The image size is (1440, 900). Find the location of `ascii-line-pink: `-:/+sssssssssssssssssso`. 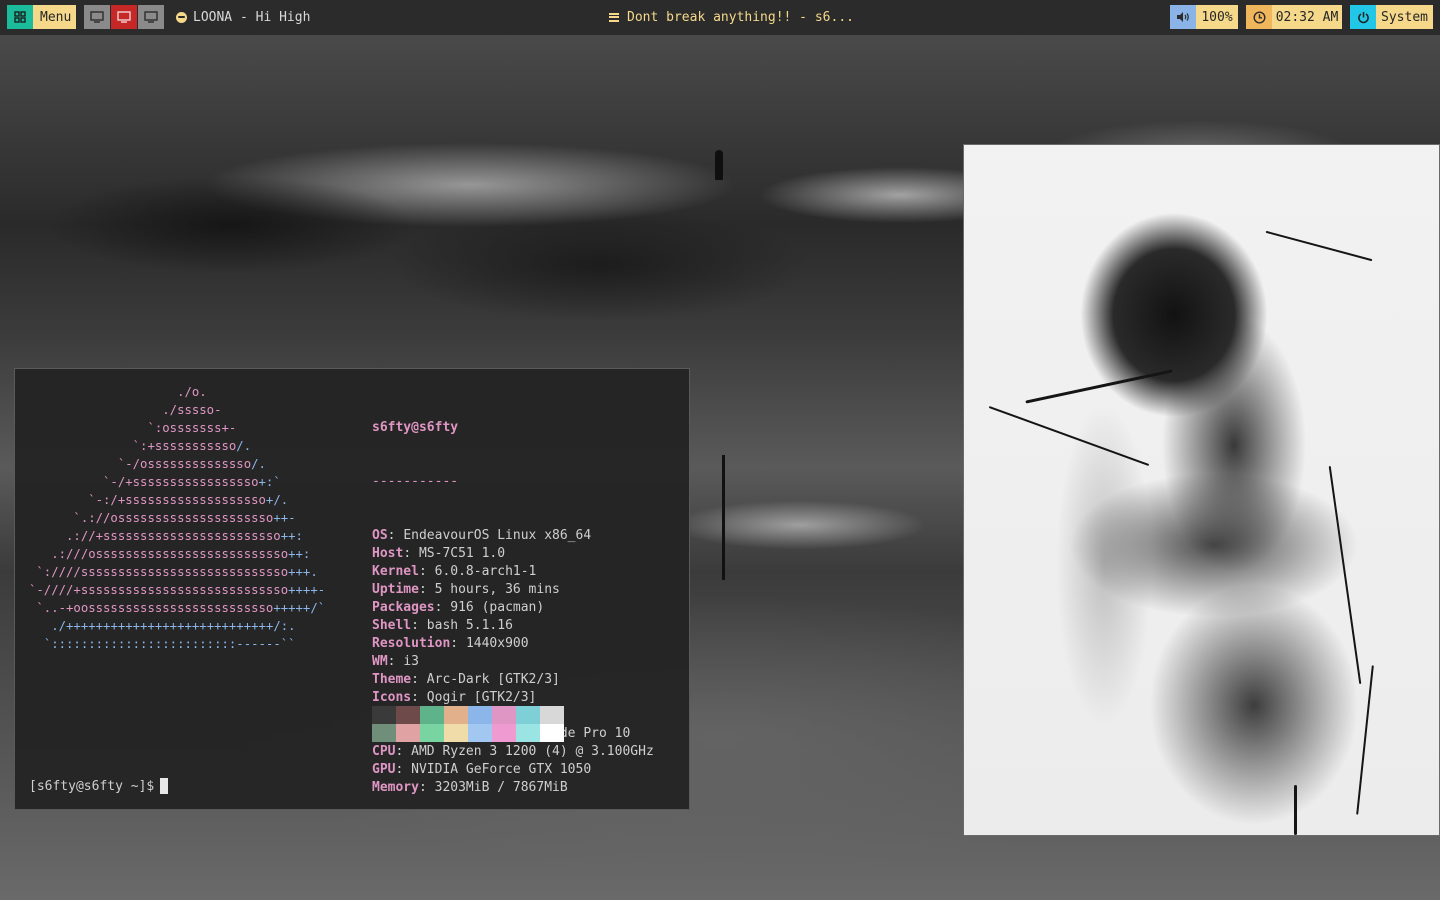

ascii-line-pink: `-:/+sssssssssssssssssso is located at coordinates (147, 500).